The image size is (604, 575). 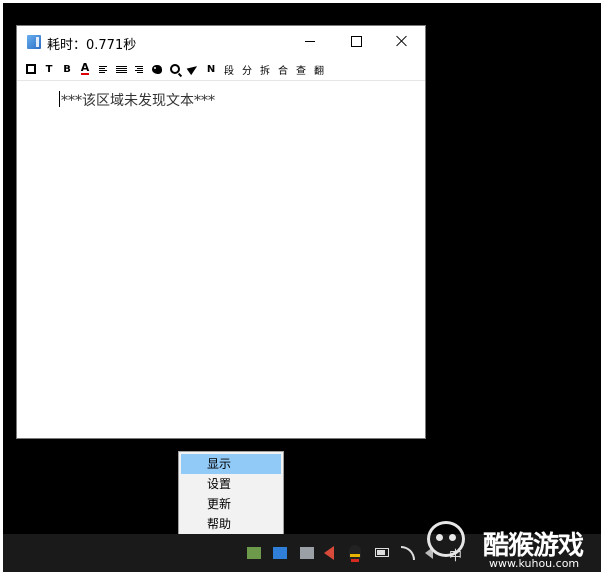 What do you see at coordinates (446, 539) in the screenshot?
I see `monkey-logo-icon` at bounding box center [446, 539].